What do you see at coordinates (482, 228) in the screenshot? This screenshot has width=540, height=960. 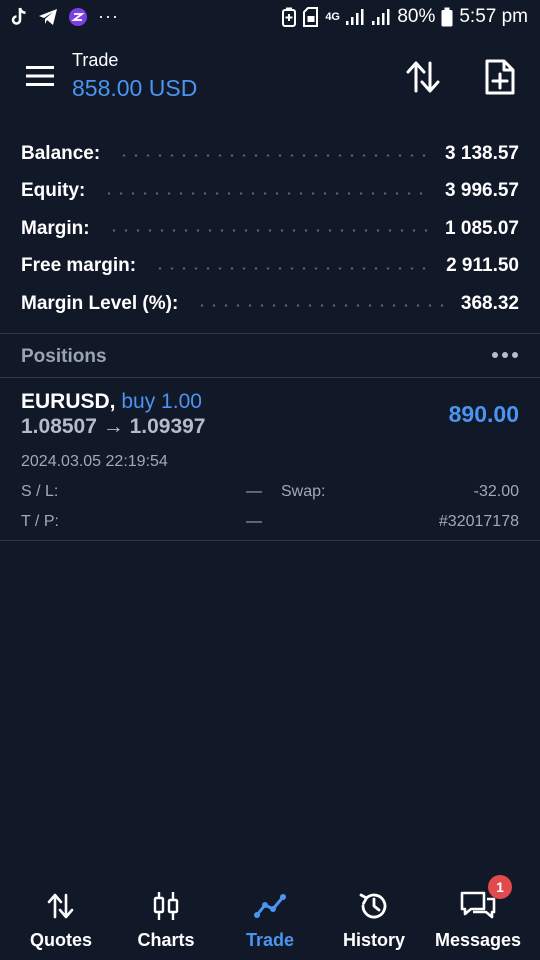 I see `summary-value: 1 085.07` at bounding box center [482, 228].